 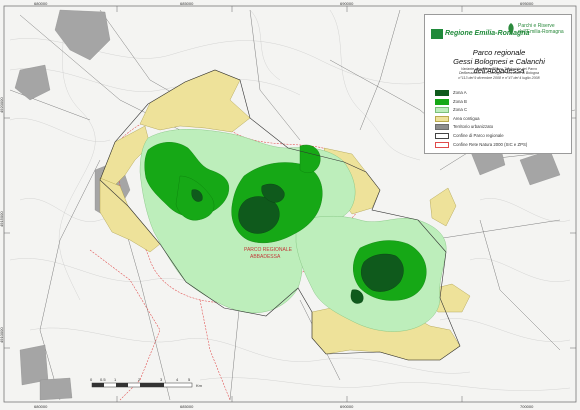 I want to click on parchi-logo-text: Parchi e Riserve dell'Emilia-Romagna, so click(x=541, y=29).